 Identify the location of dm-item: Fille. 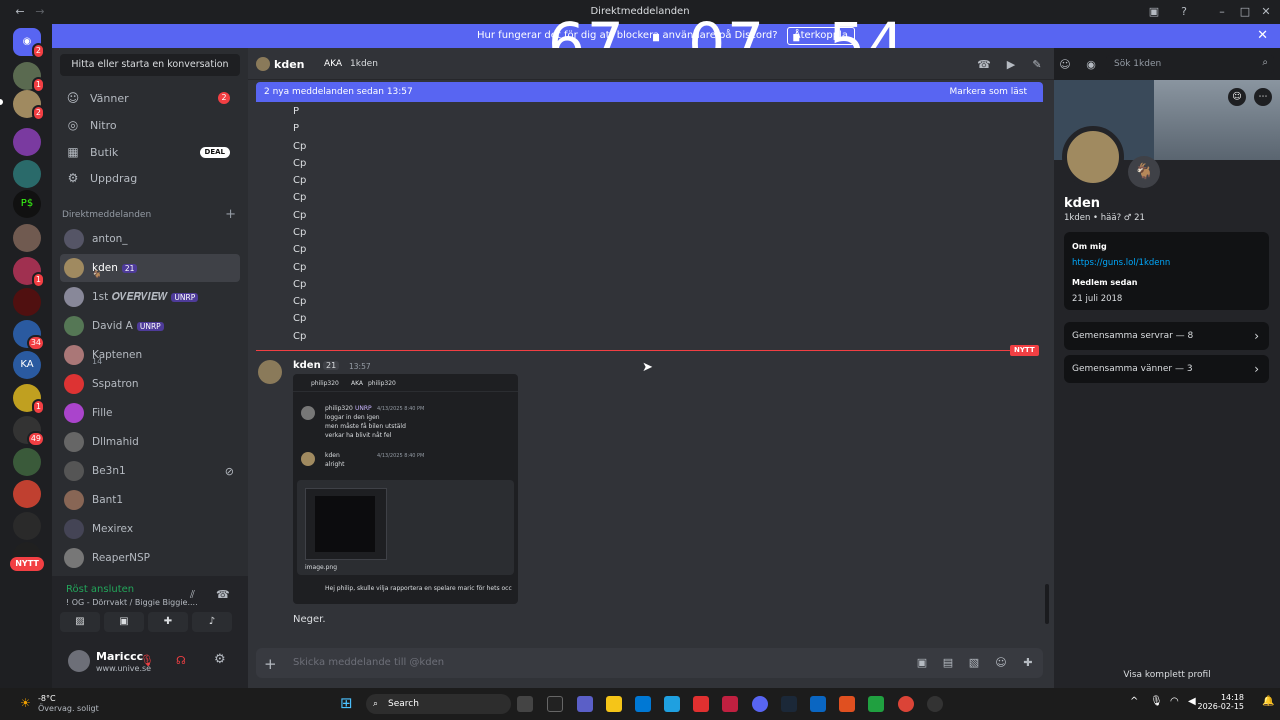
(150, 413).